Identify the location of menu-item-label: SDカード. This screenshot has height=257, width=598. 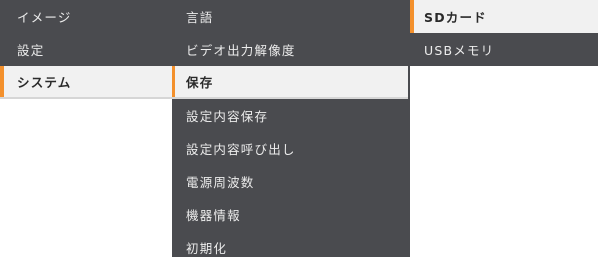
(455, 17).